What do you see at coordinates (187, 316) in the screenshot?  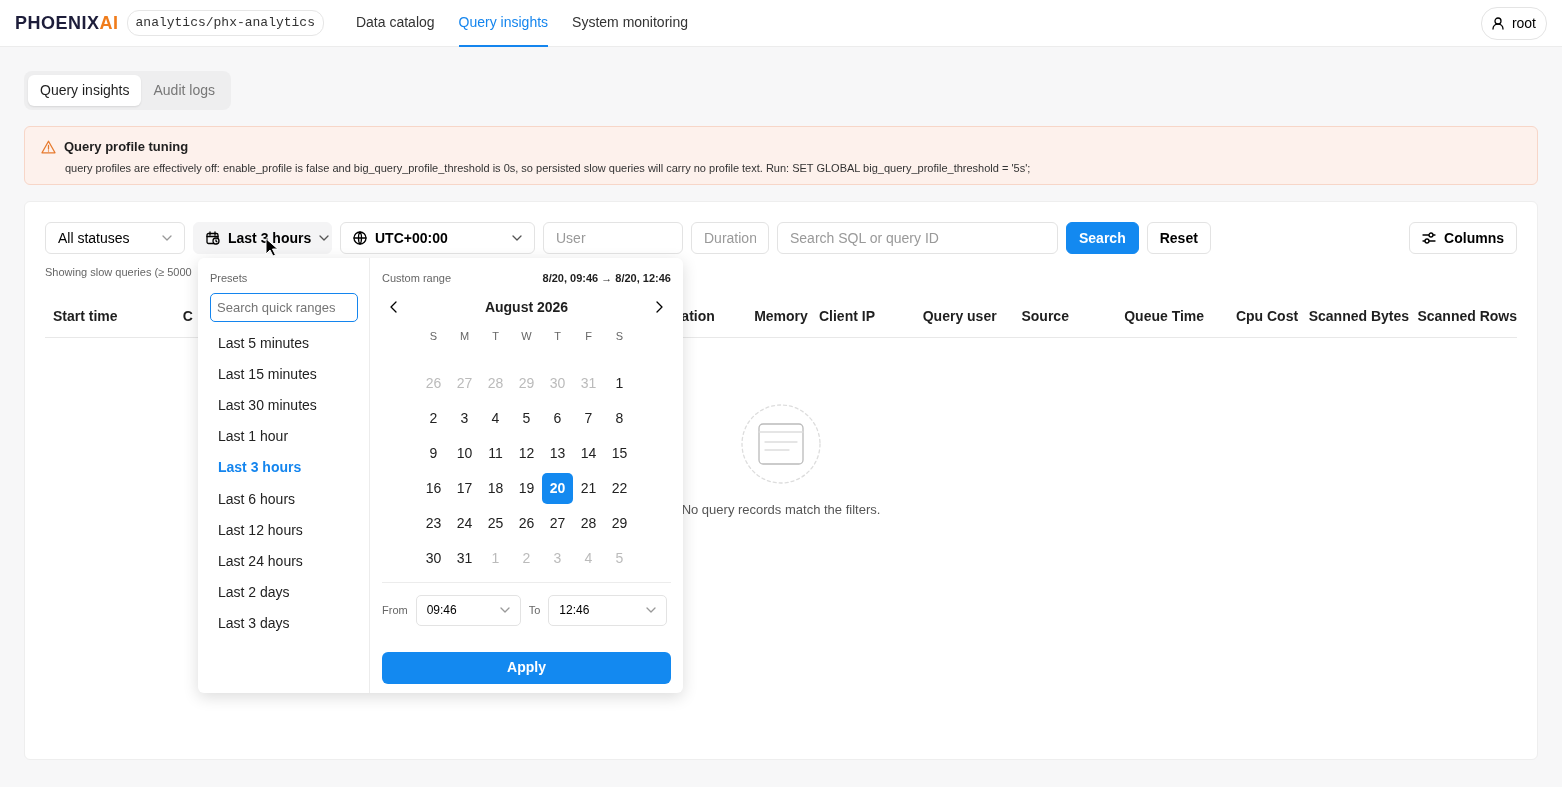 I see `column-header: C` at bounding box center [187, 316].